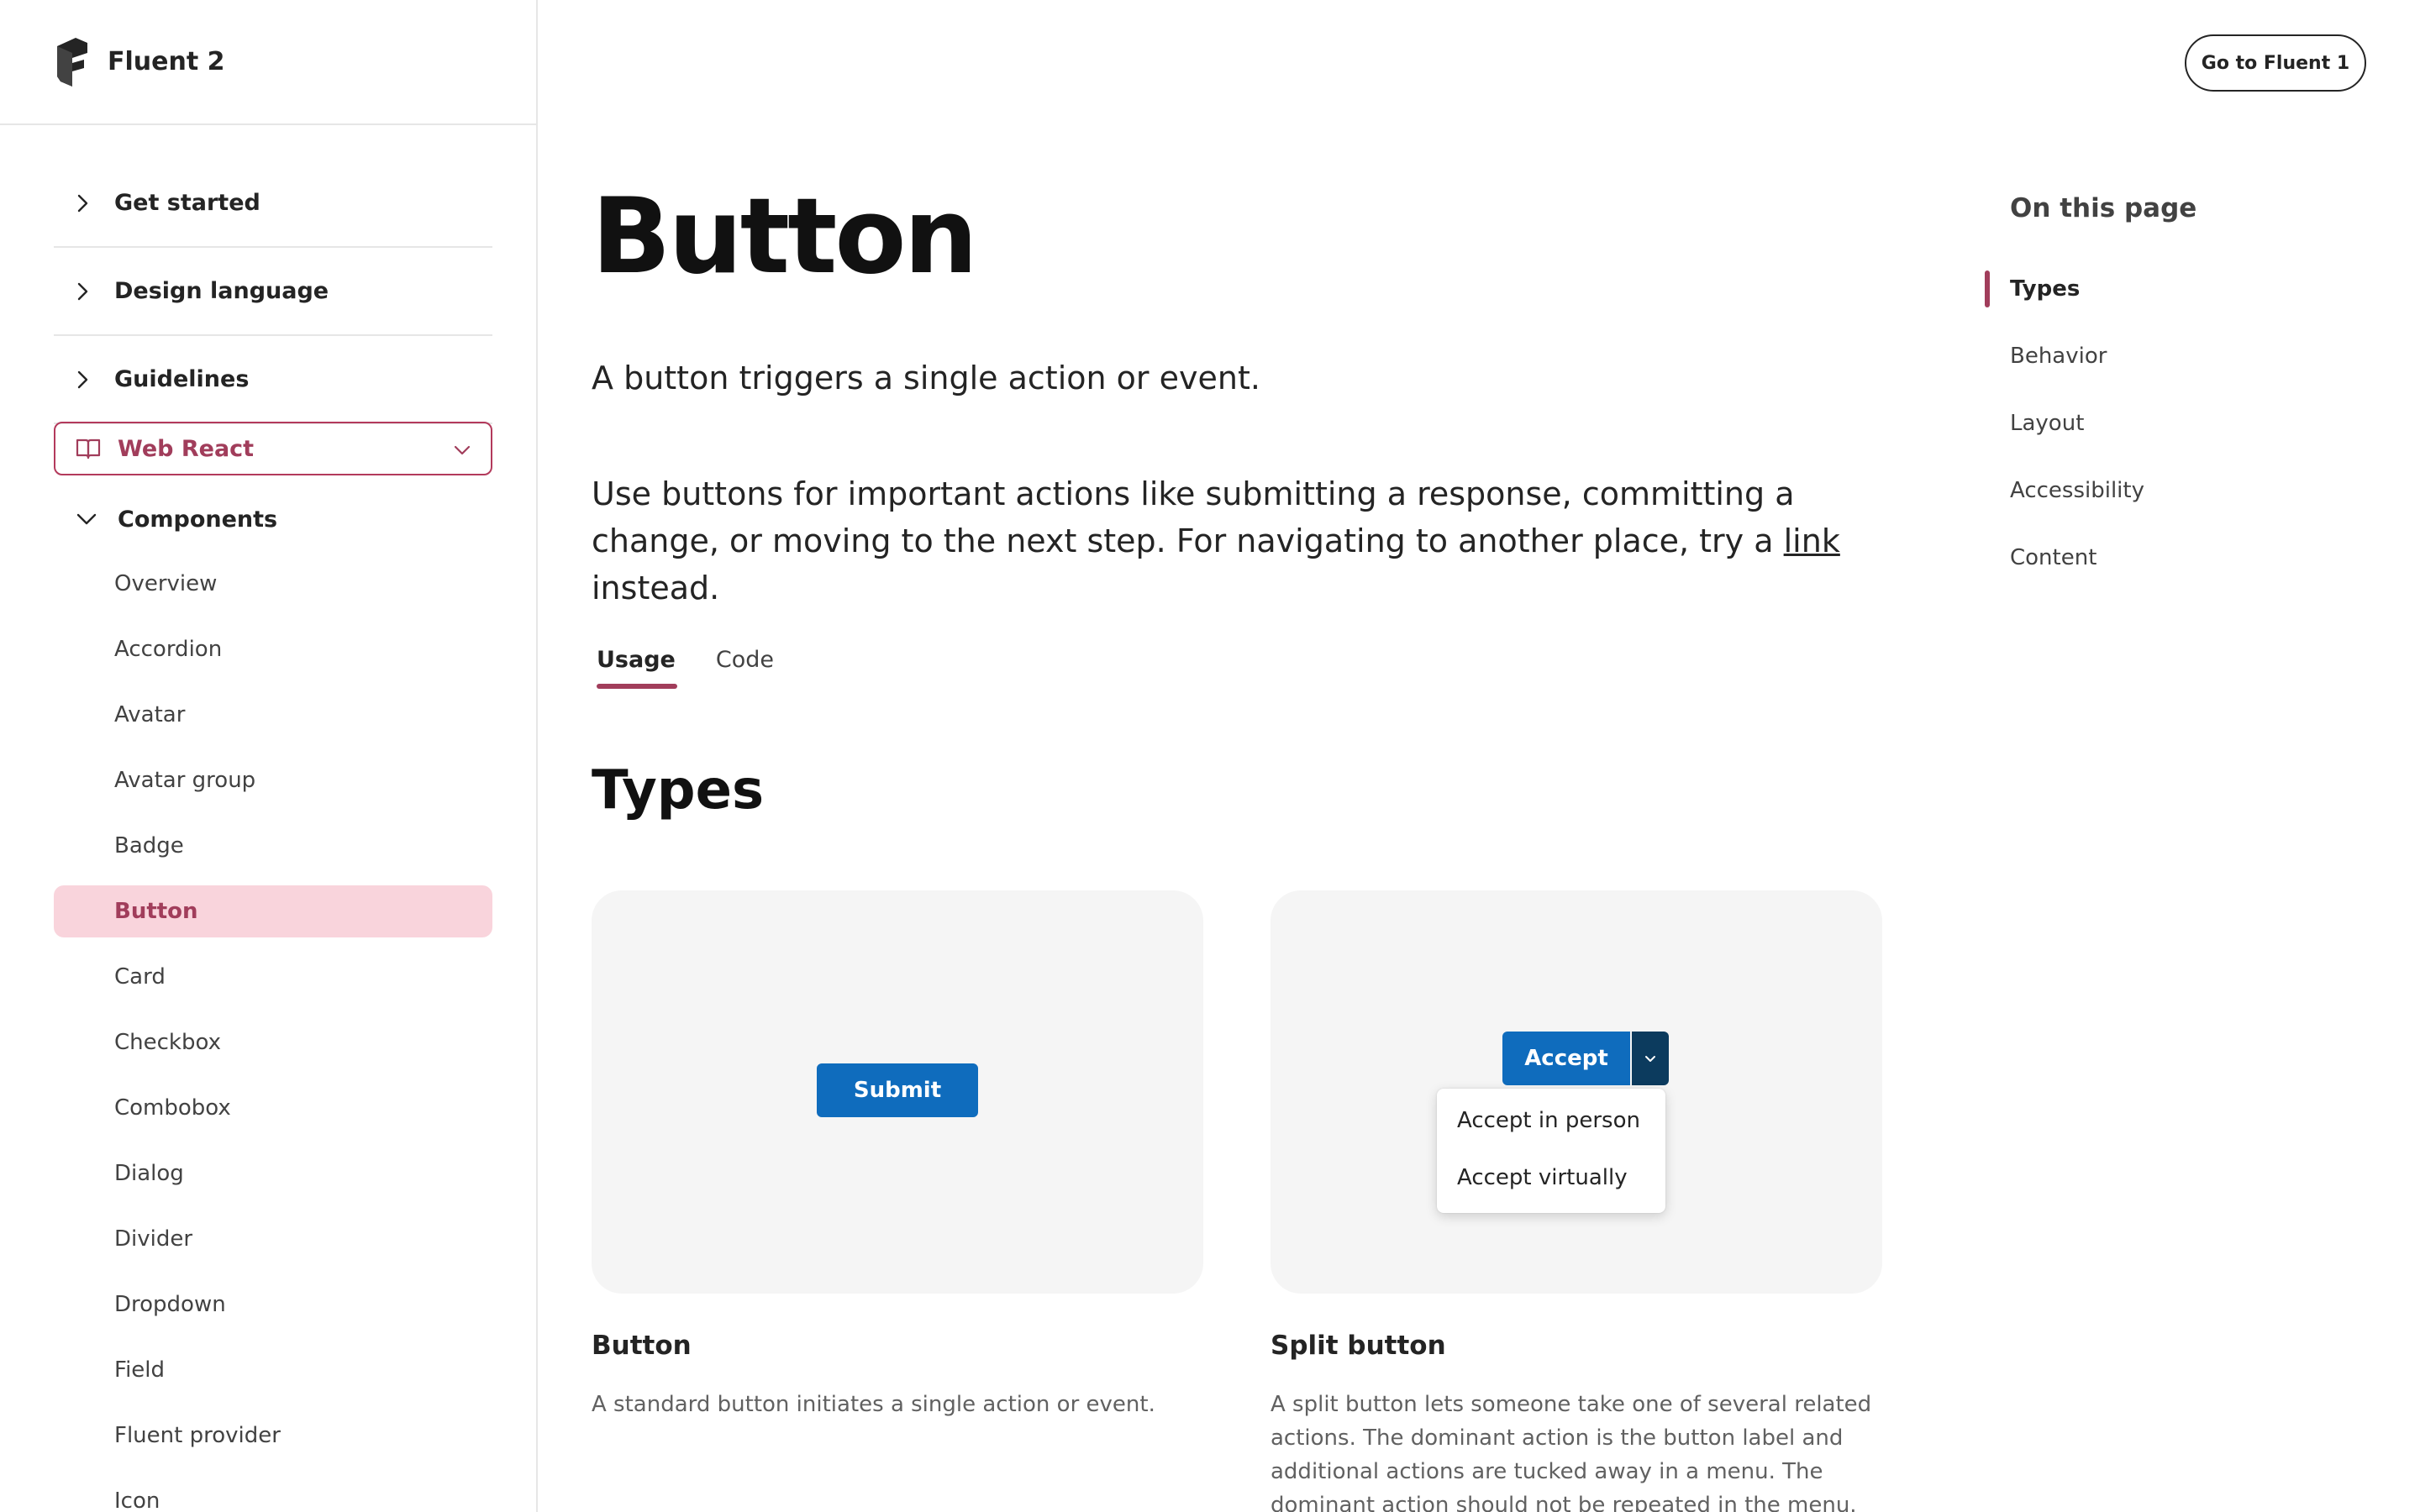  I want to click on page-title: Button, so click(785, 236).